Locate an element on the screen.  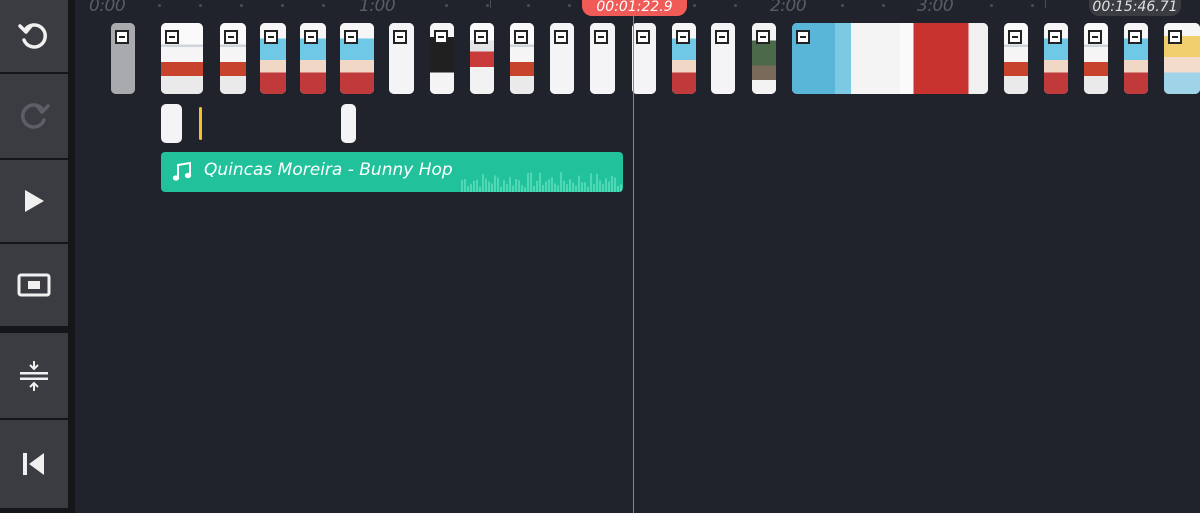
ruler-label-2: 2:00 is located at coordinates (788, 8).